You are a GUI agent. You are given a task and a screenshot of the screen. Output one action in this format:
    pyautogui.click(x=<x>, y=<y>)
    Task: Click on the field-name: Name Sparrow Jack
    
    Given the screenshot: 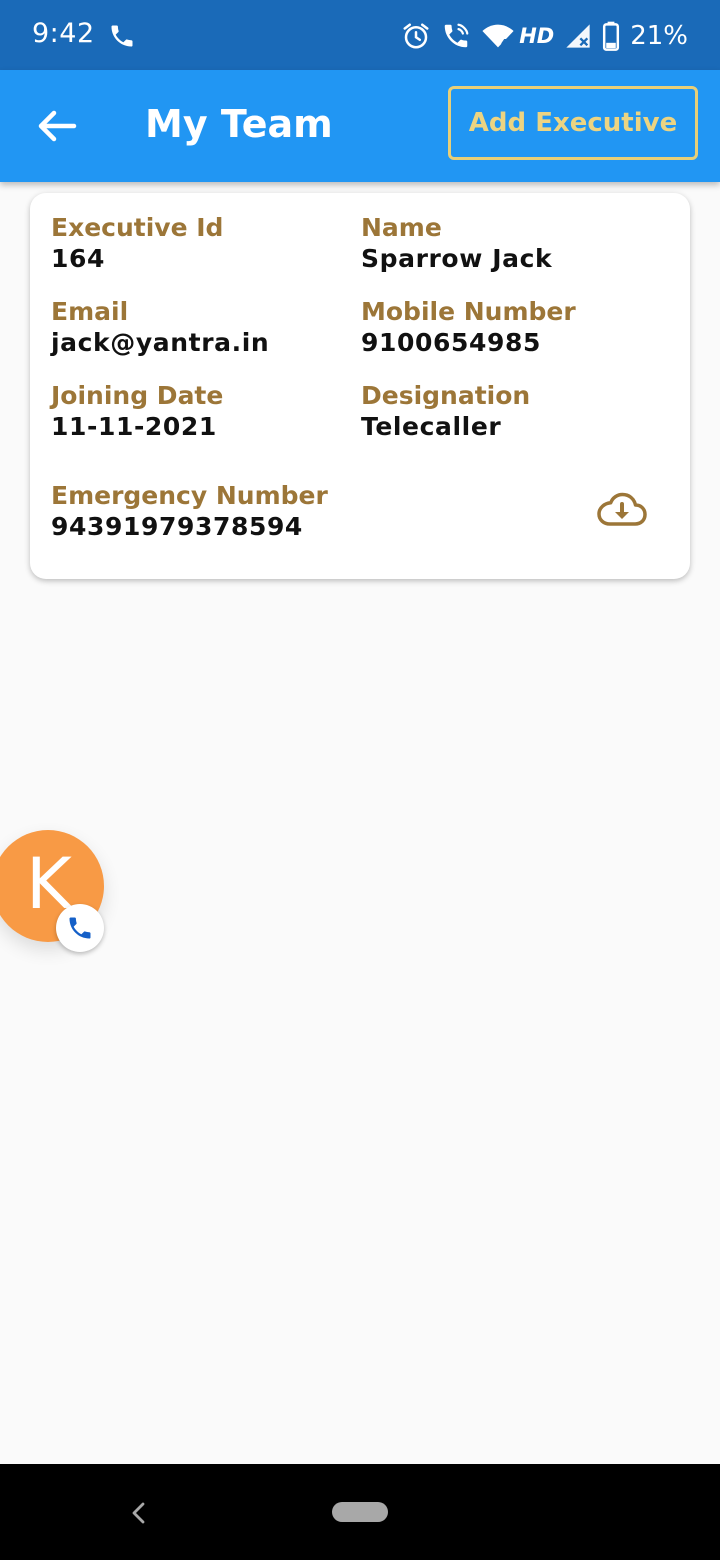 What is the action you would take?
    pyautogui.click(x=456, y=244)
    